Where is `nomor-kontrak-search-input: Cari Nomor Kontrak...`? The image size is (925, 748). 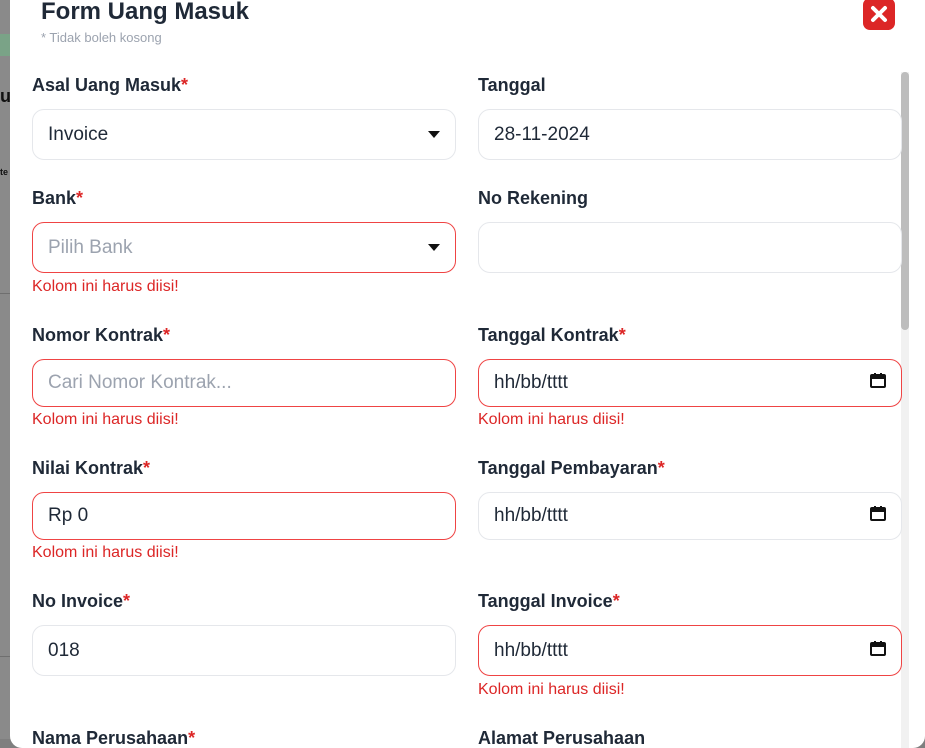 nomor-kontrak-search-input: Cari Nomor Kontrak... is located at coordinates (244, 383).